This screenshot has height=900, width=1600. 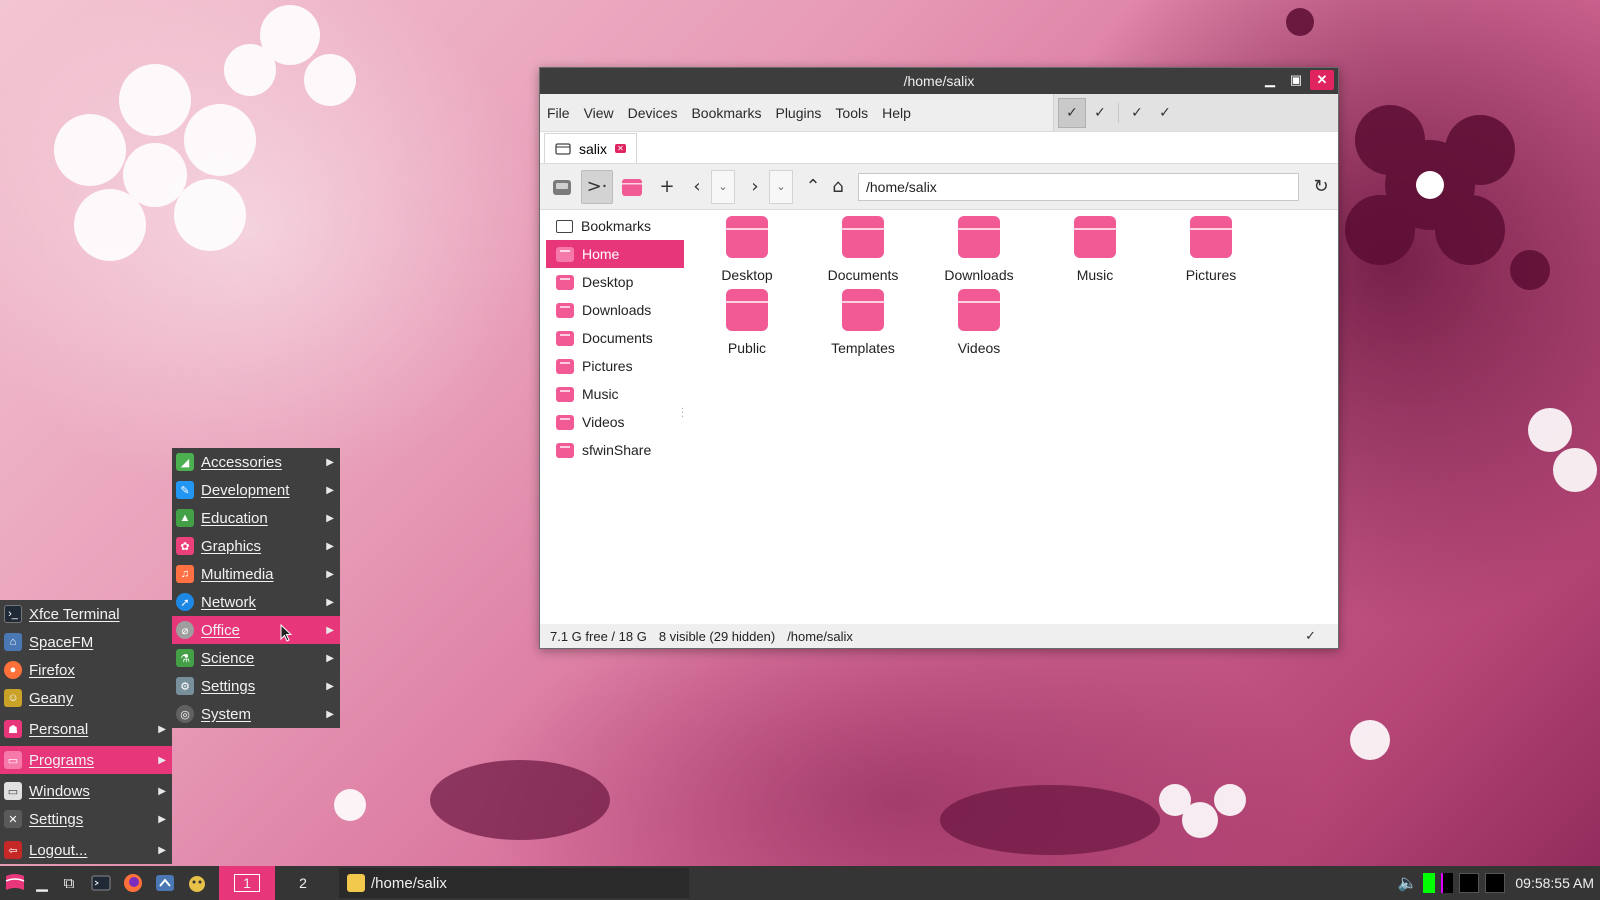 What do you see at coordinates (621, 148) in the screenshot?
I see `tab-close-icon: ✕` at bounding box center [621, 148].